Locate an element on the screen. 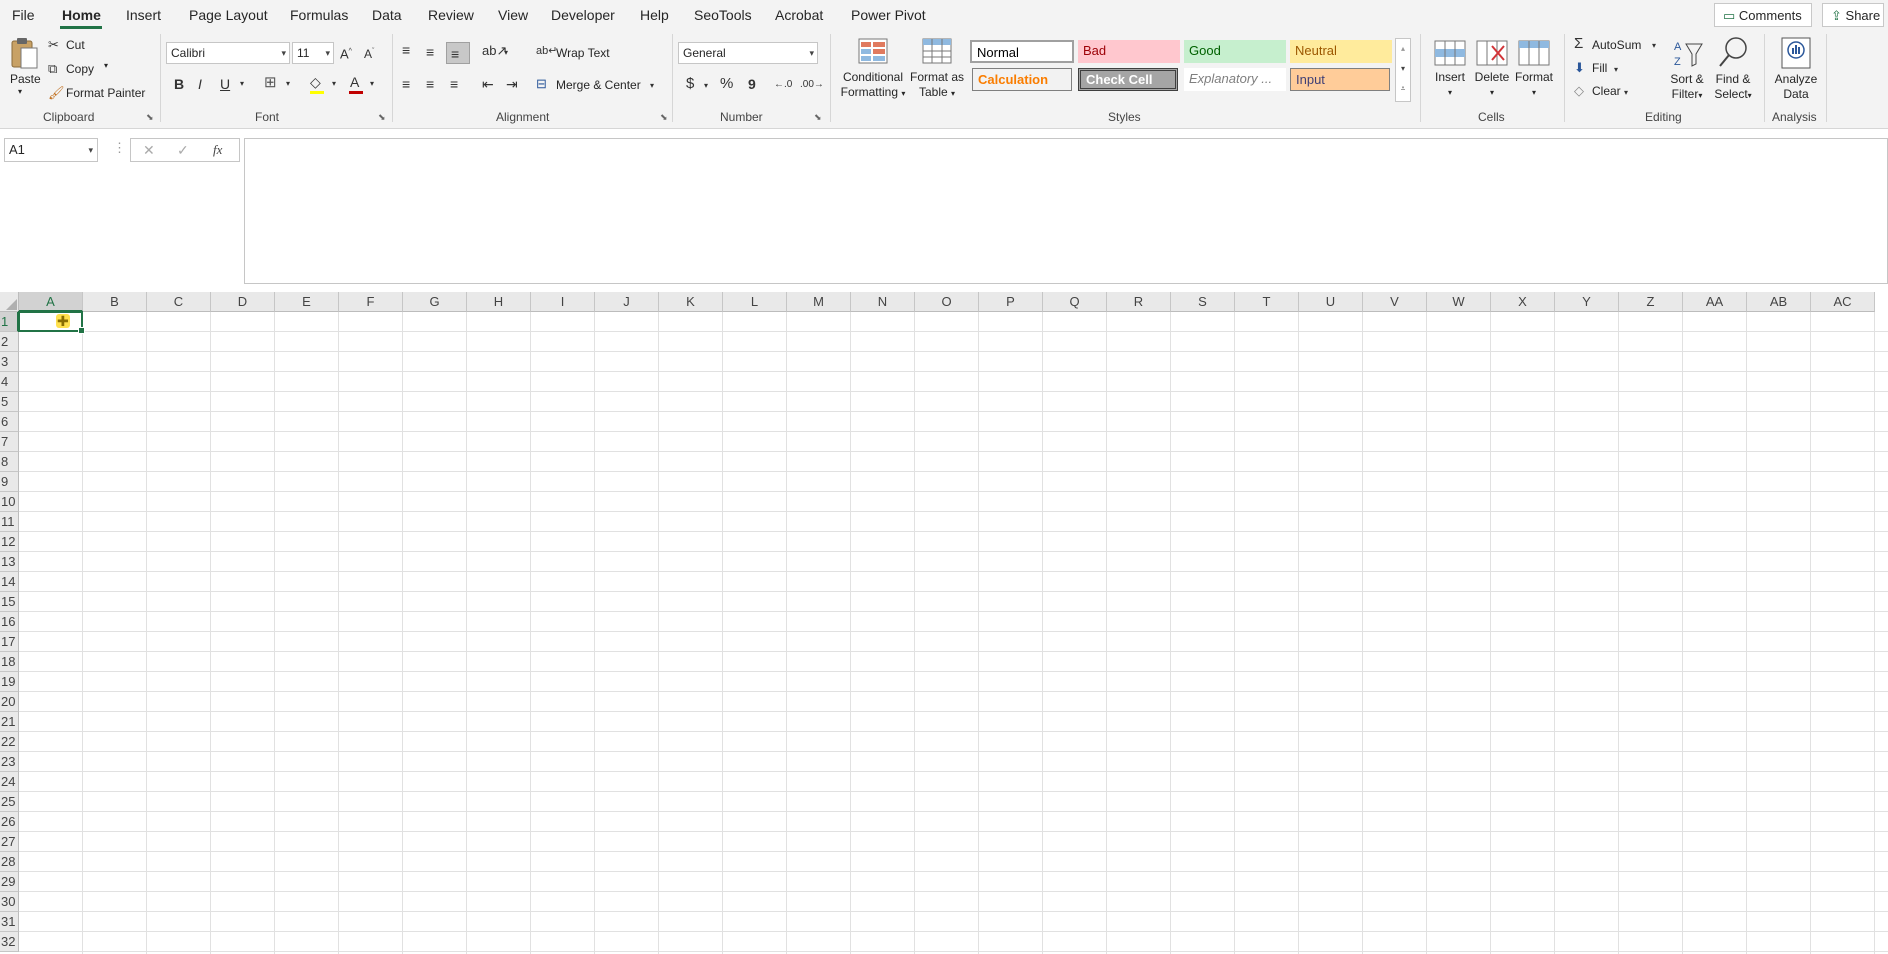 The image size is (1888, 954). select-all-corner is located at coordinates (9, 302).